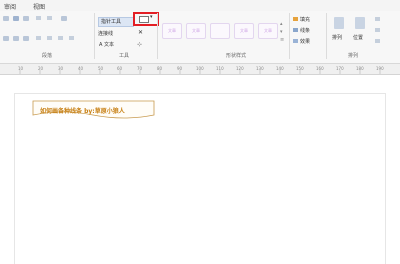  What do you see at coordinates (260, 68) in the screenshot?
I see `ruler-label: 130` at bounding box center [260, 68].